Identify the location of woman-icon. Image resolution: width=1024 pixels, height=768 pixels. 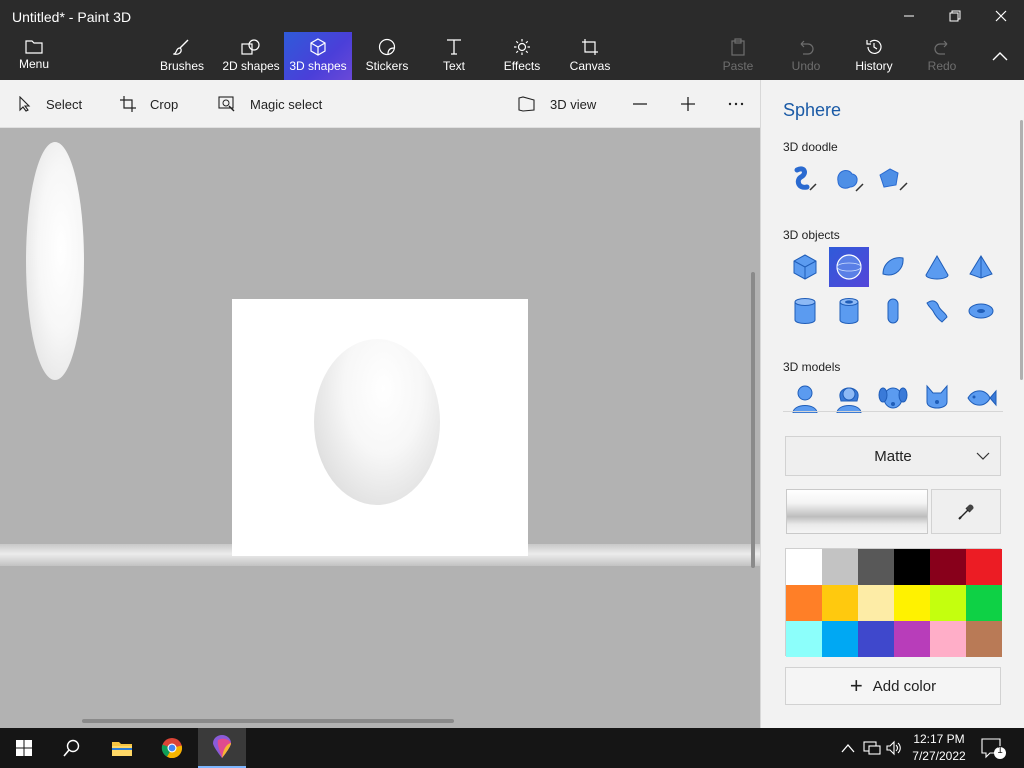
(849, 400).